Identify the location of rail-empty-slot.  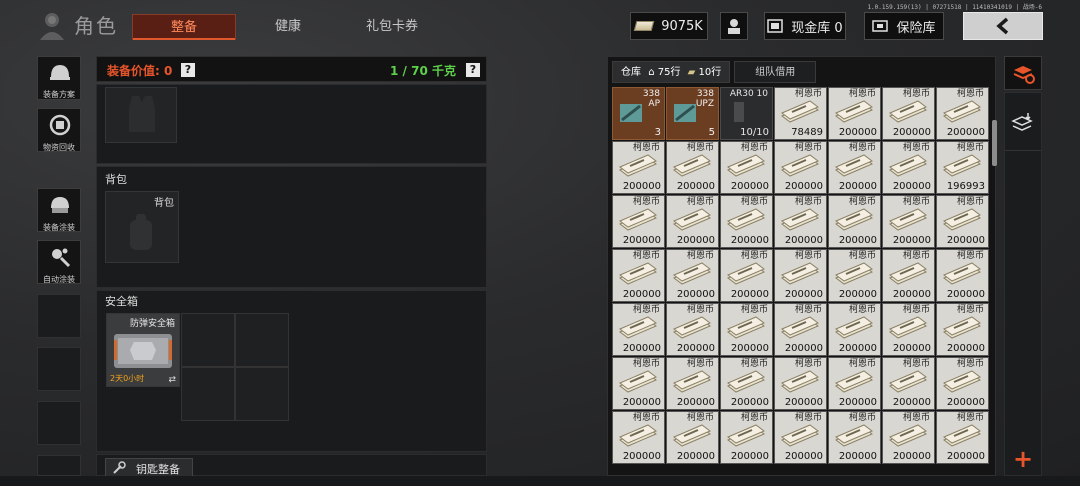
(59, 423).